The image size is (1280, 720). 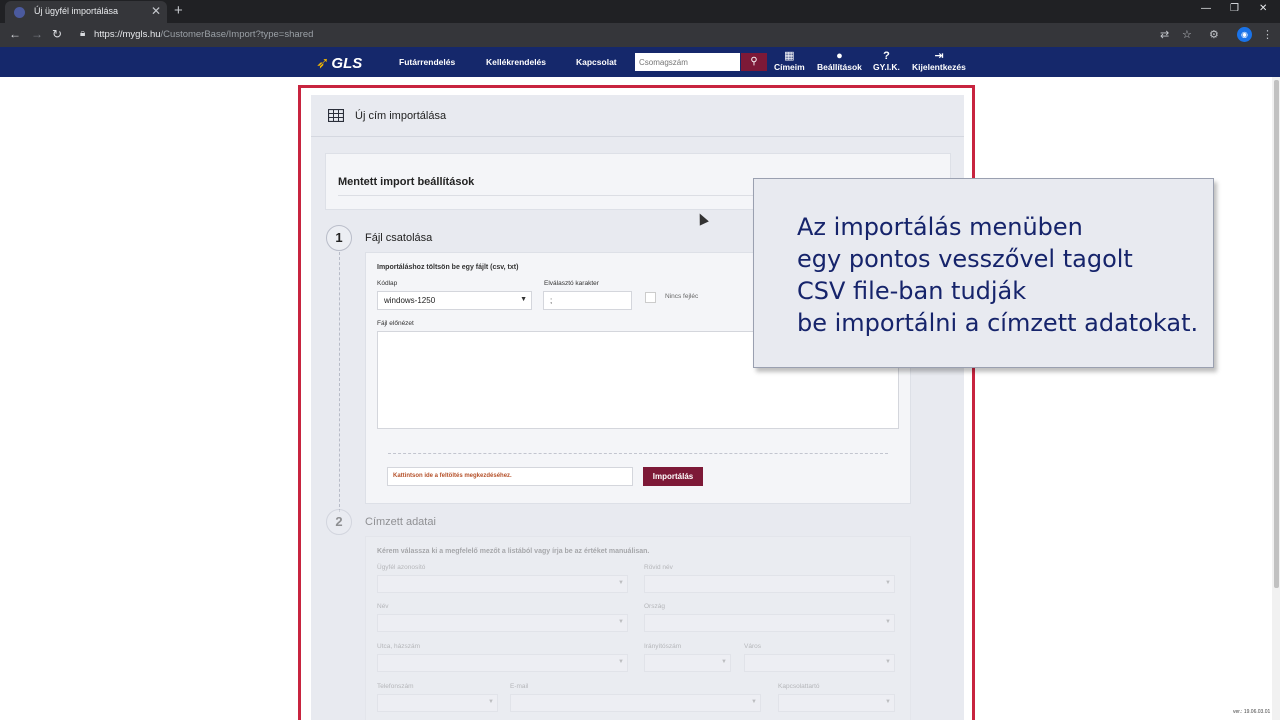 I want to click on new-tab-button: +, so click(x=178, y=10).